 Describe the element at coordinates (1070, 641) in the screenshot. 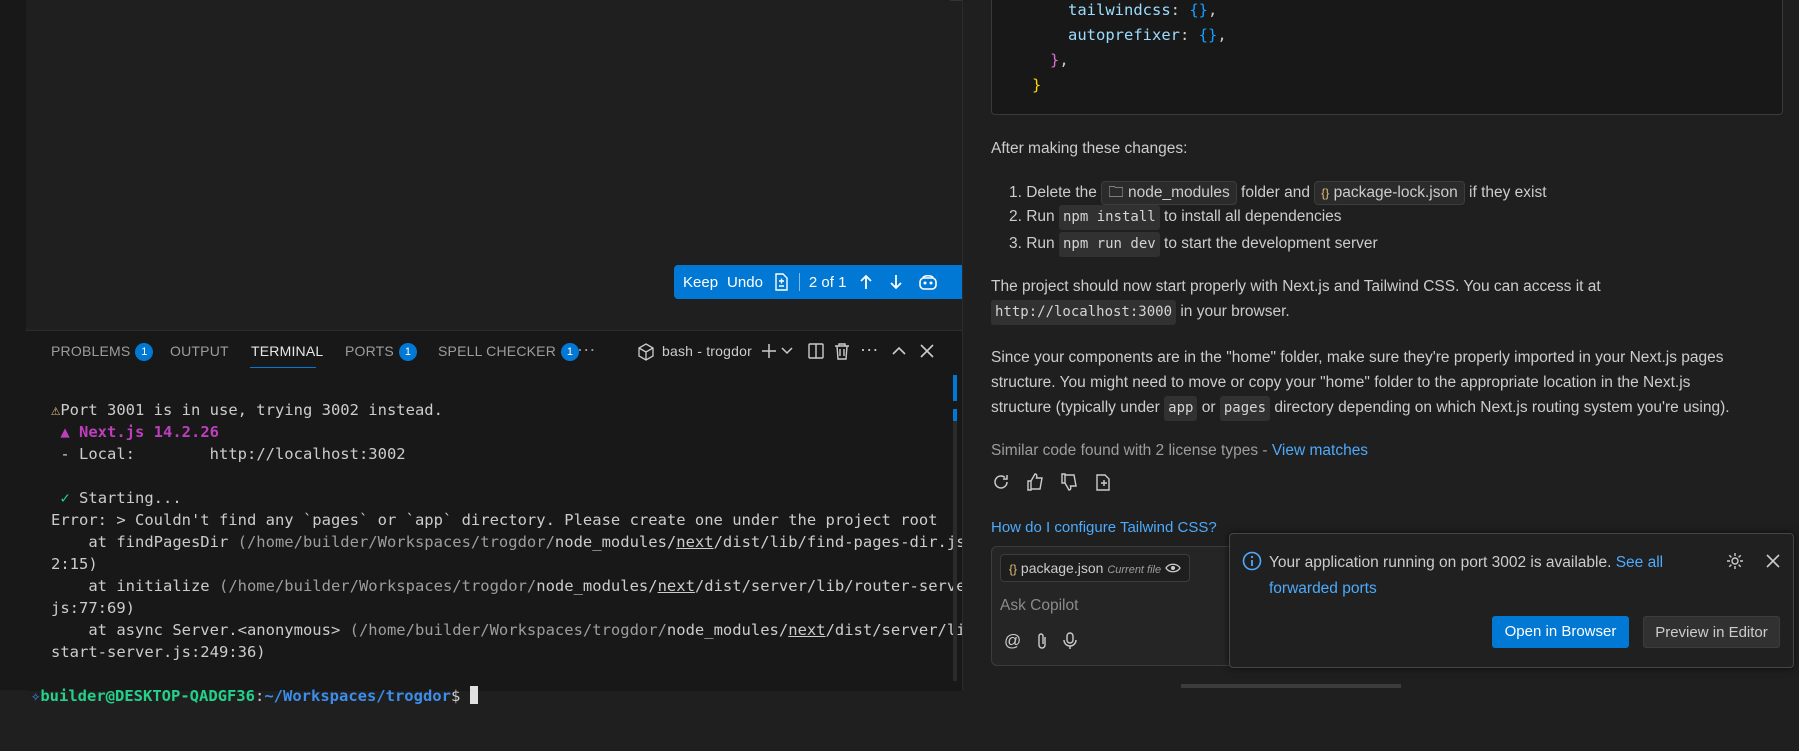

I see `microphone-icon` at that location.